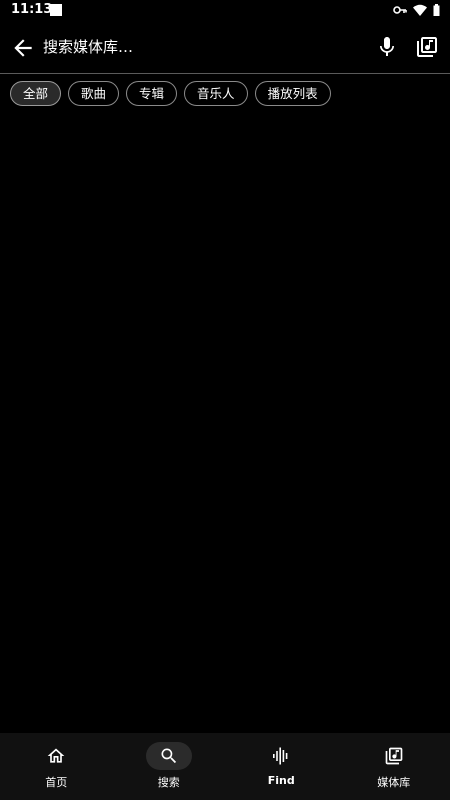 The height and width of the screenshot is (800, 450). I want to click on nav-item-home: 首页, so click(56, 766).